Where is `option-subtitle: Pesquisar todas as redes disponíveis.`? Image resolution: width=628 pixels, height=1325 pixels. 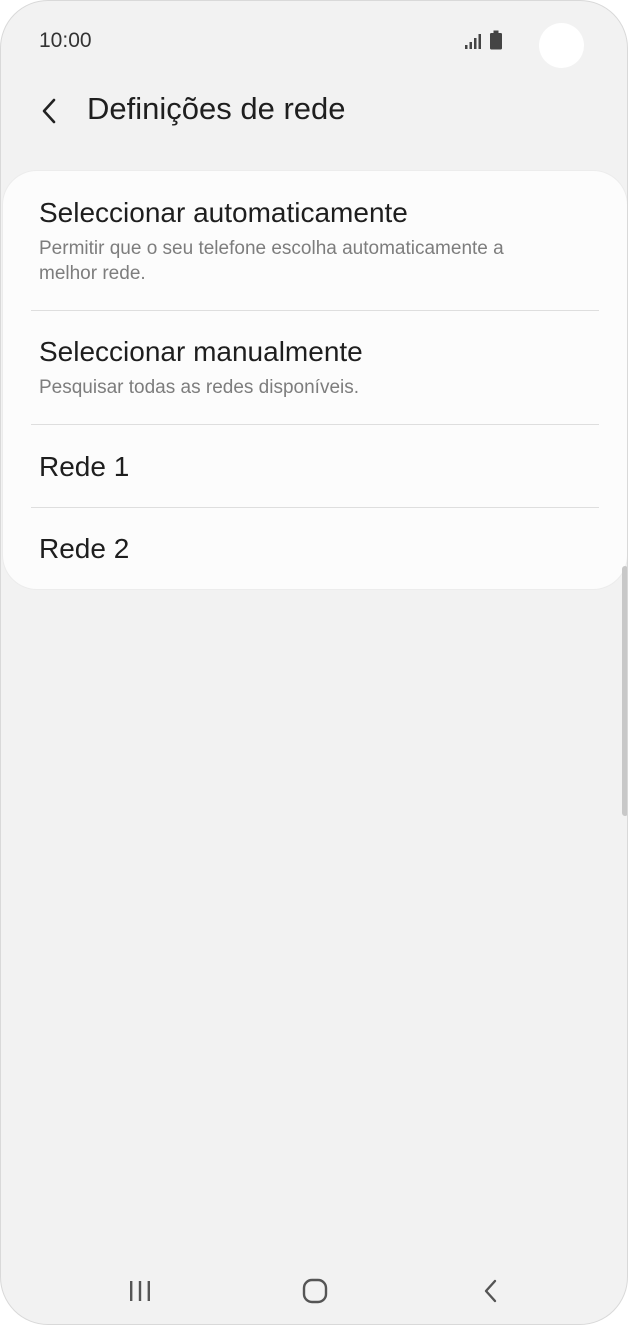 option-subtitle: Pesquisar todas as redes disponíveis. is located at coordinates (199, 387).